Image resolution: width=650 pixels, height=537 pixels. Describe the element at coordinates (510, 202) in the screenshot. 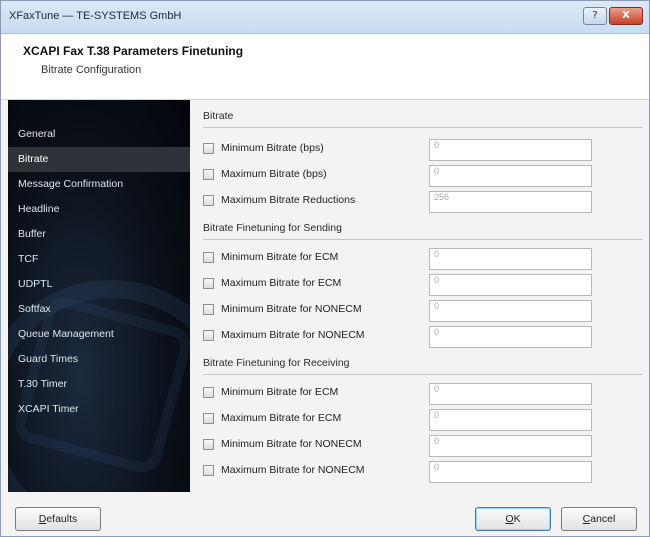

I see `setting-value-input: 256` at that location.